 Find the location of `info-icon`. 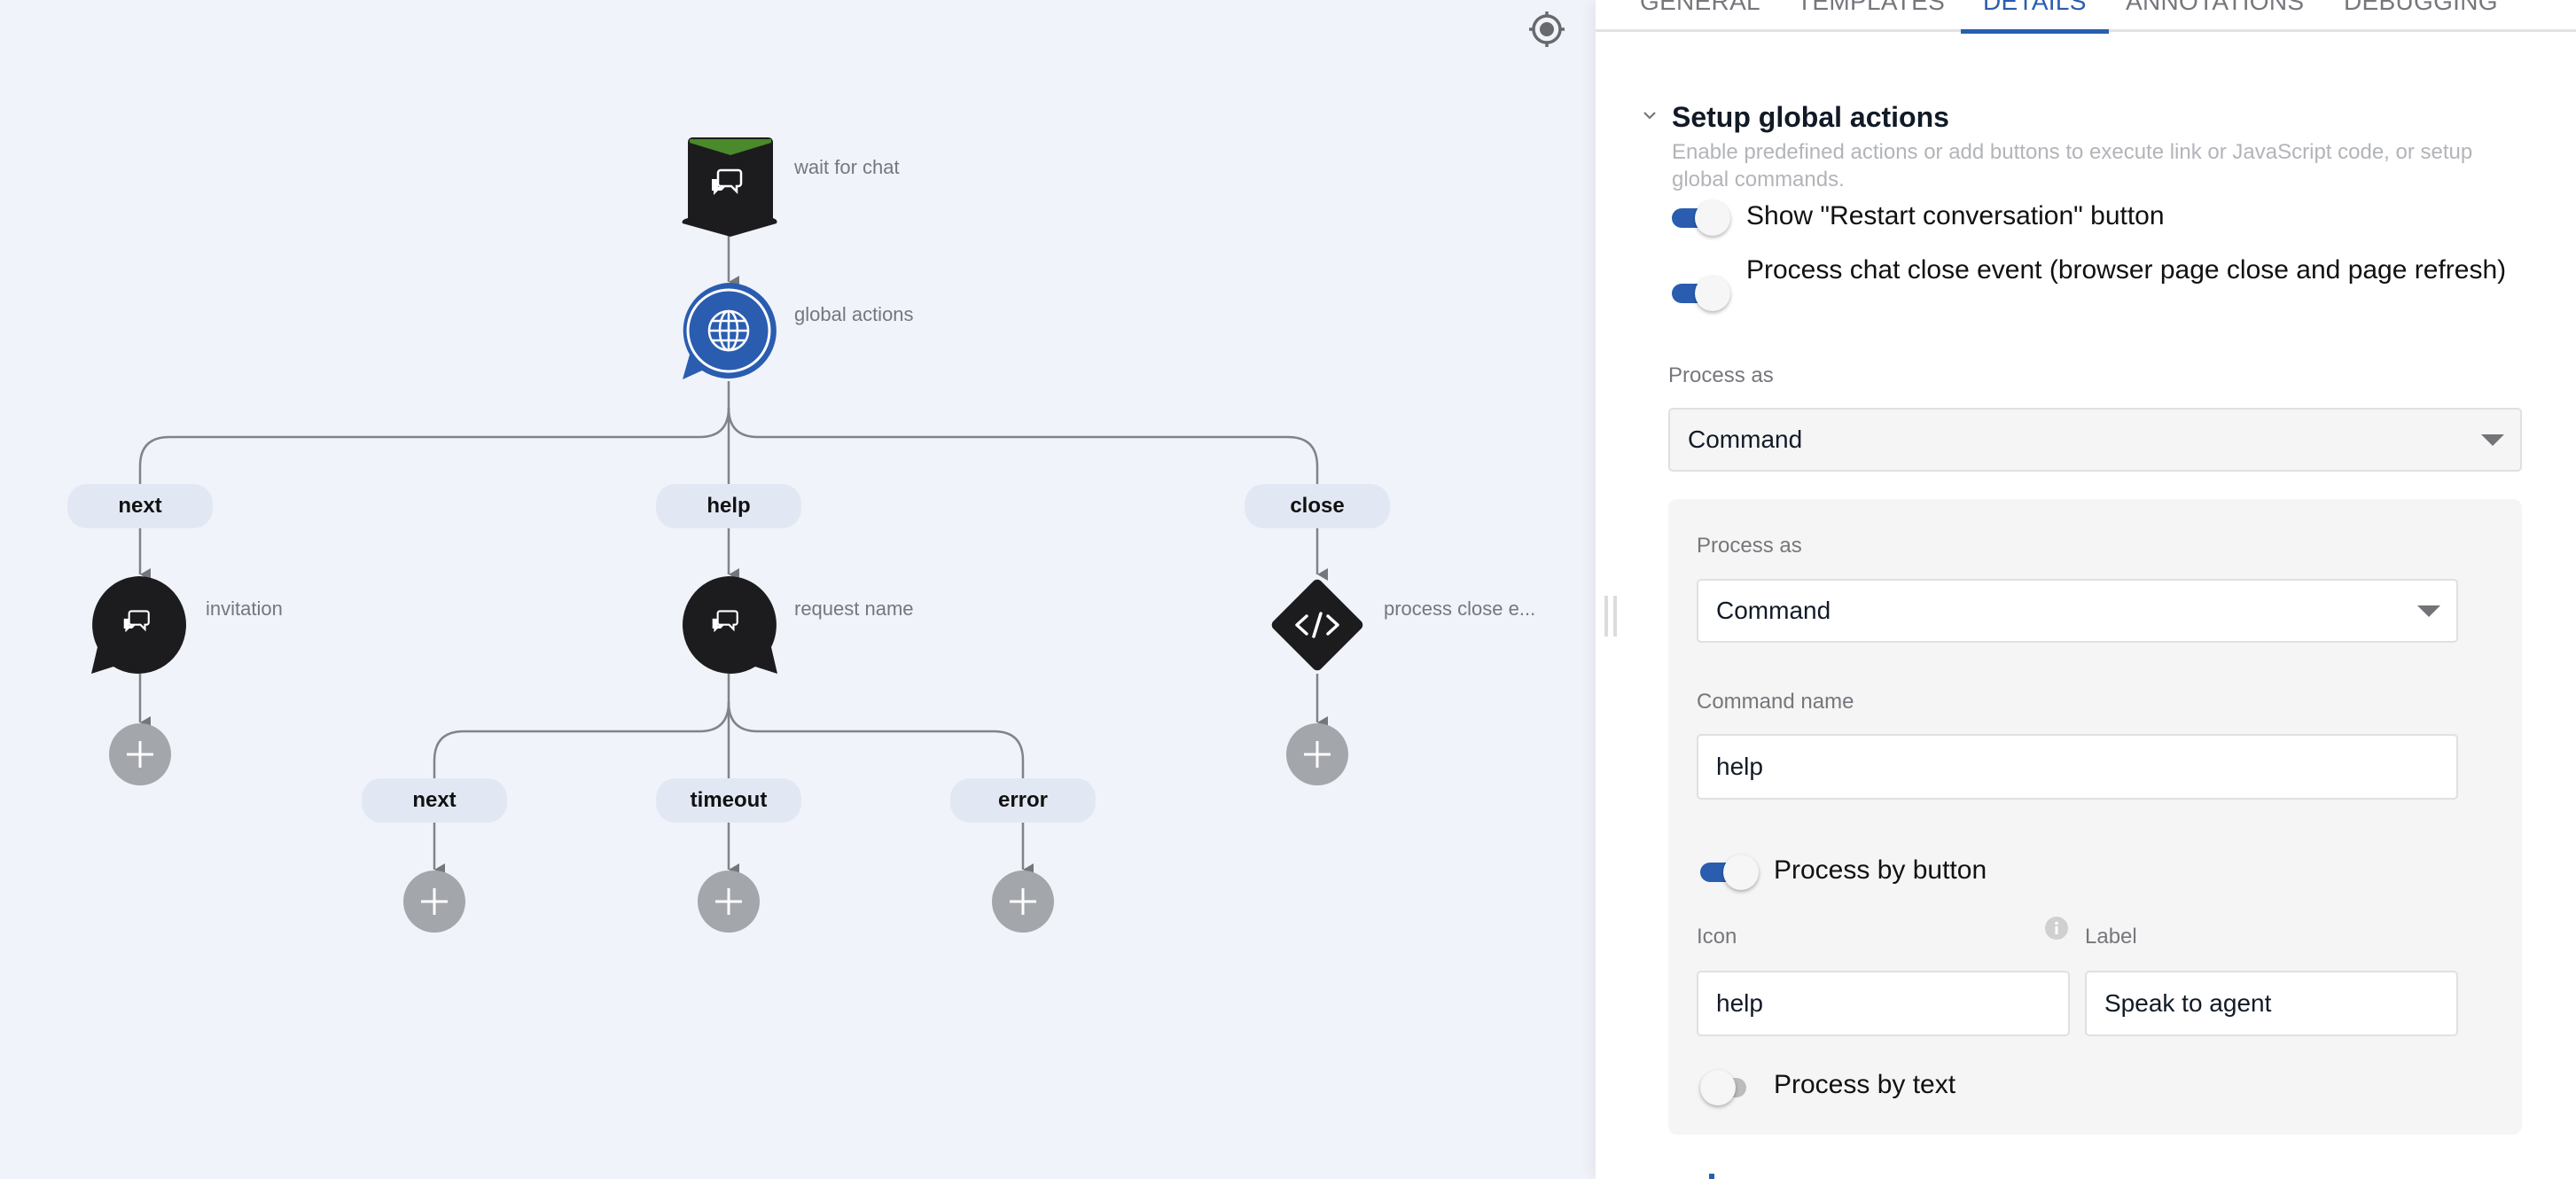

info-icon is located at coordinates (2056, 928).